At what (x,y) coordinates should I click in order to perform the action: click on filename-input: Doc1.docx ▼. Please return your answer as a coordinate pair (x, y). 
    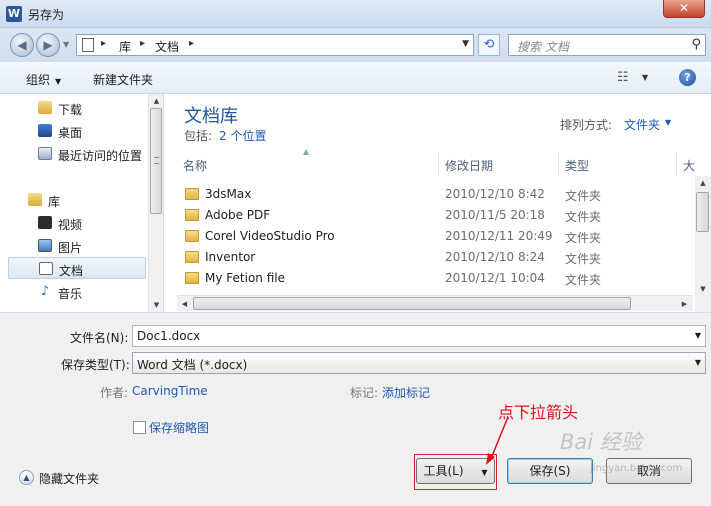
    Looking at the image, I should click on (419, 336).